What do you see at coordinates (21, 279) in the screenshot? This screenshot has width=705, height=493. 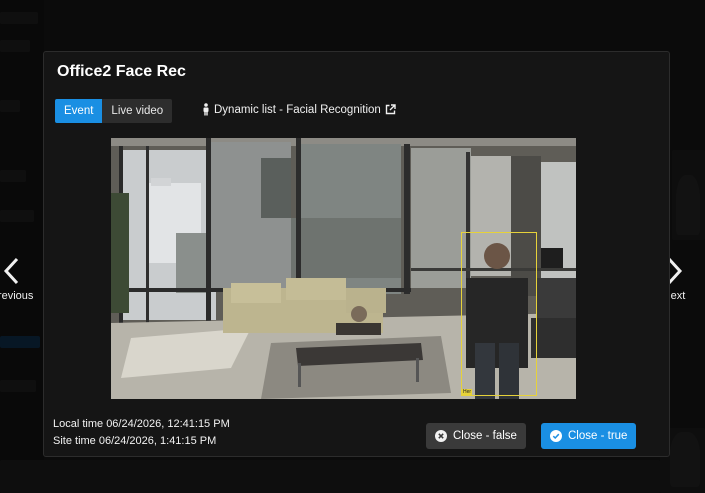 I see `previous-button: Previous` at bounding box center [21, 279].